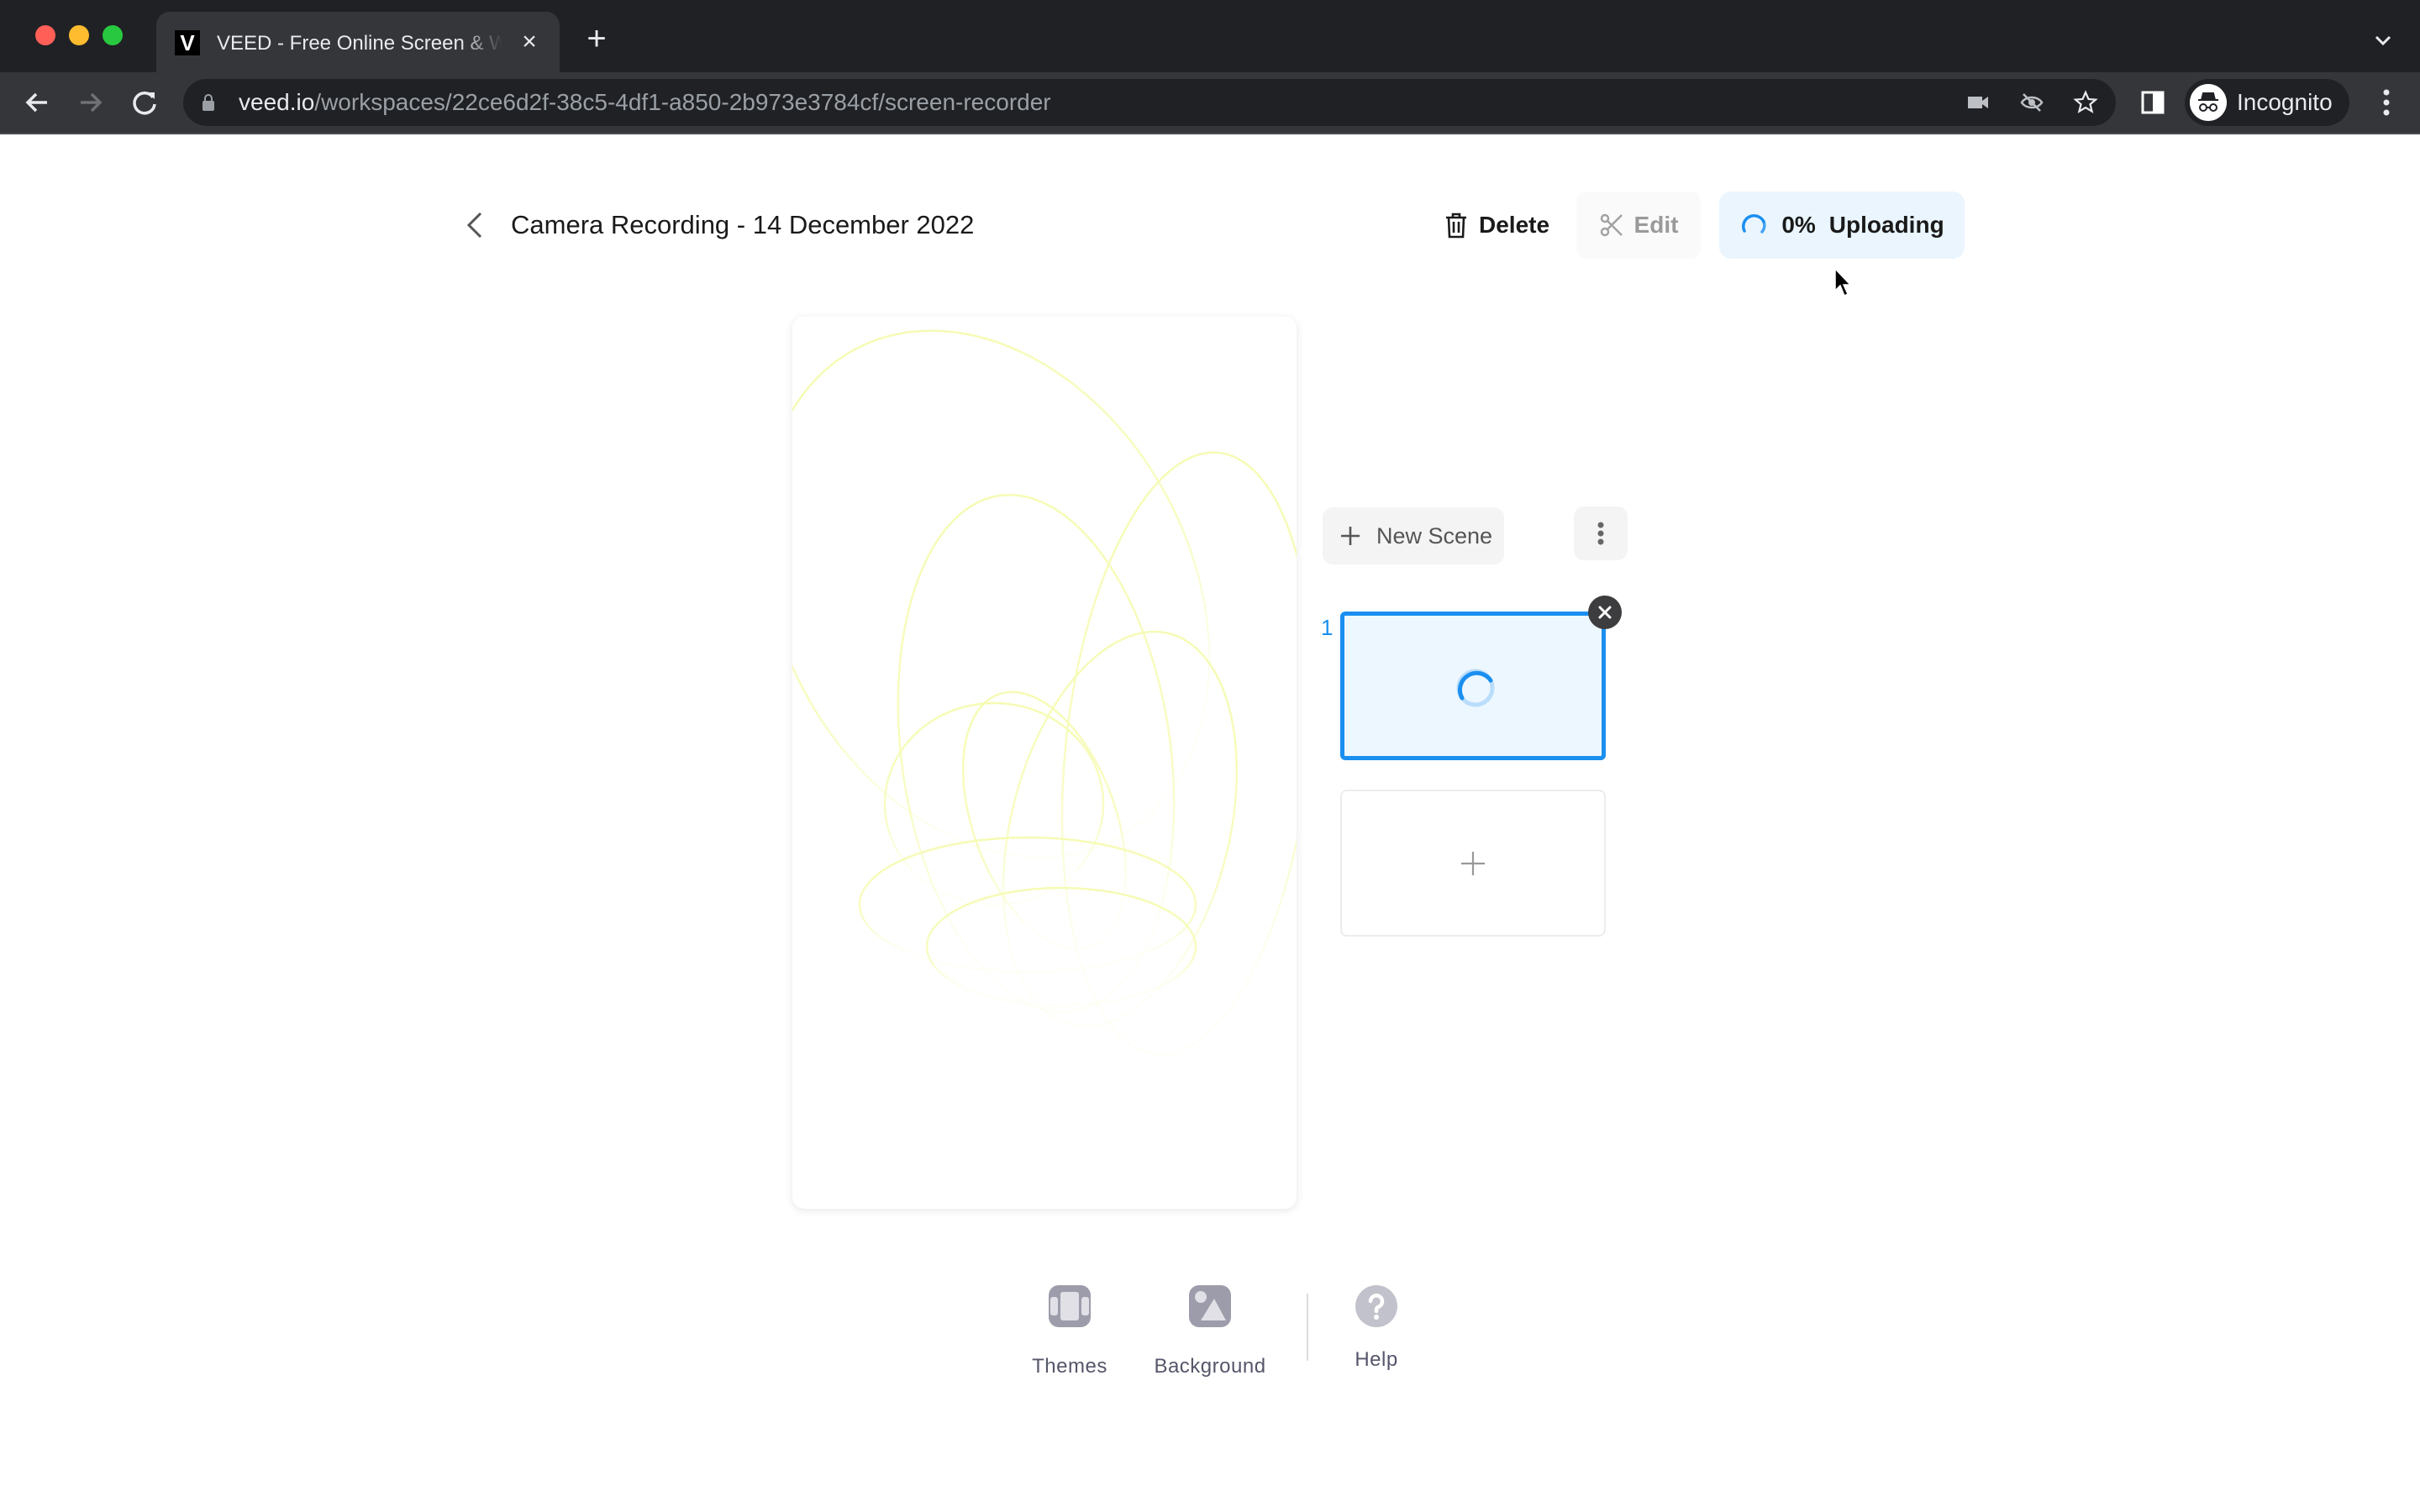 The height and width of the screenshot is (1512, 2420). I want to click on lock-icon, so click(208, 102).